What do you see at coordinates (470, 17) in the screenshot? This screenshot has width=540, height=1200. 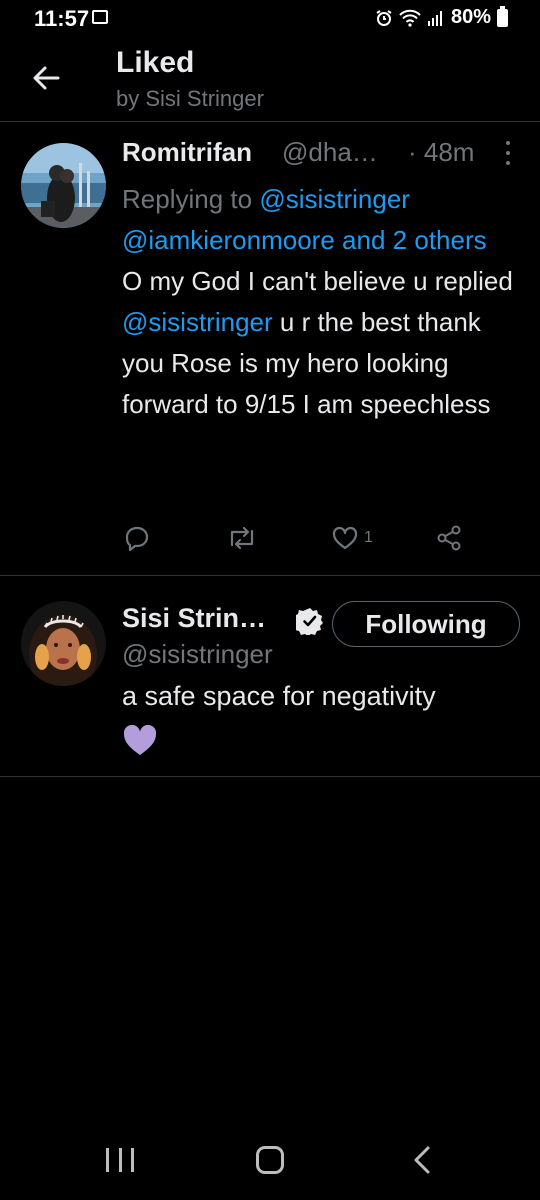 I see `battery-percent: 80%` at bounding box center [470, 17].